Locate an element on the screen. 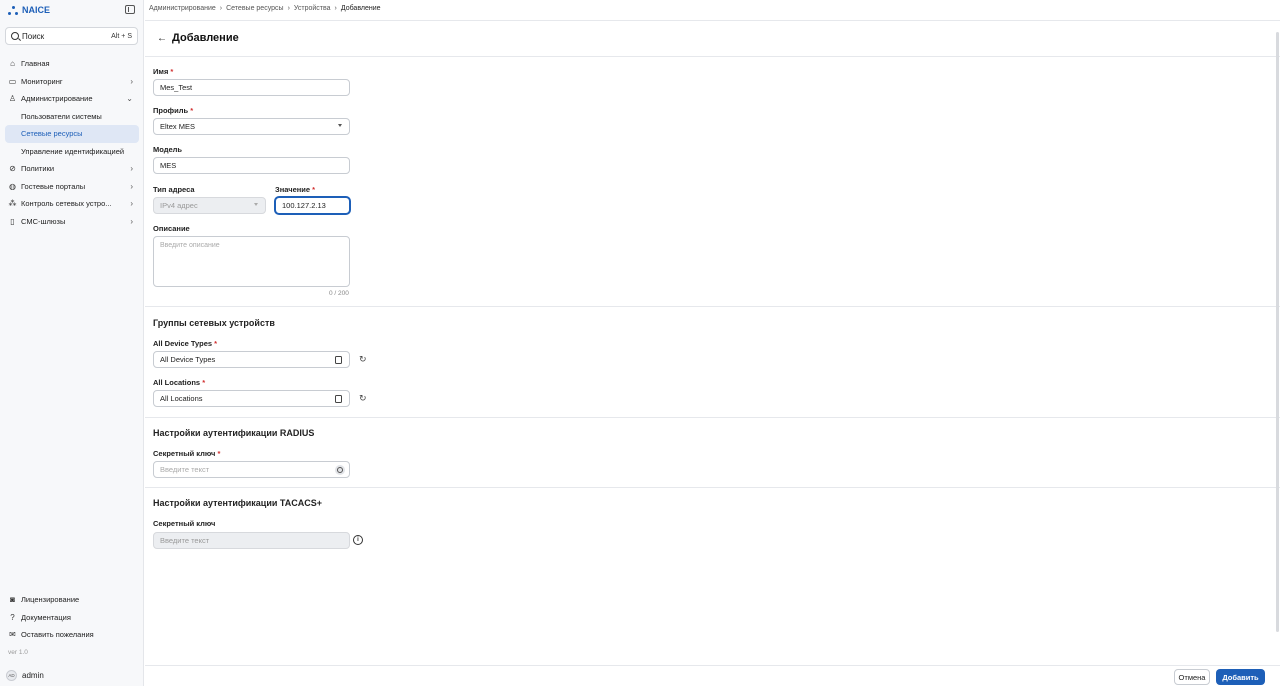  radius-secret-placeholder: Введите текст is located at coordinates (185, 469).